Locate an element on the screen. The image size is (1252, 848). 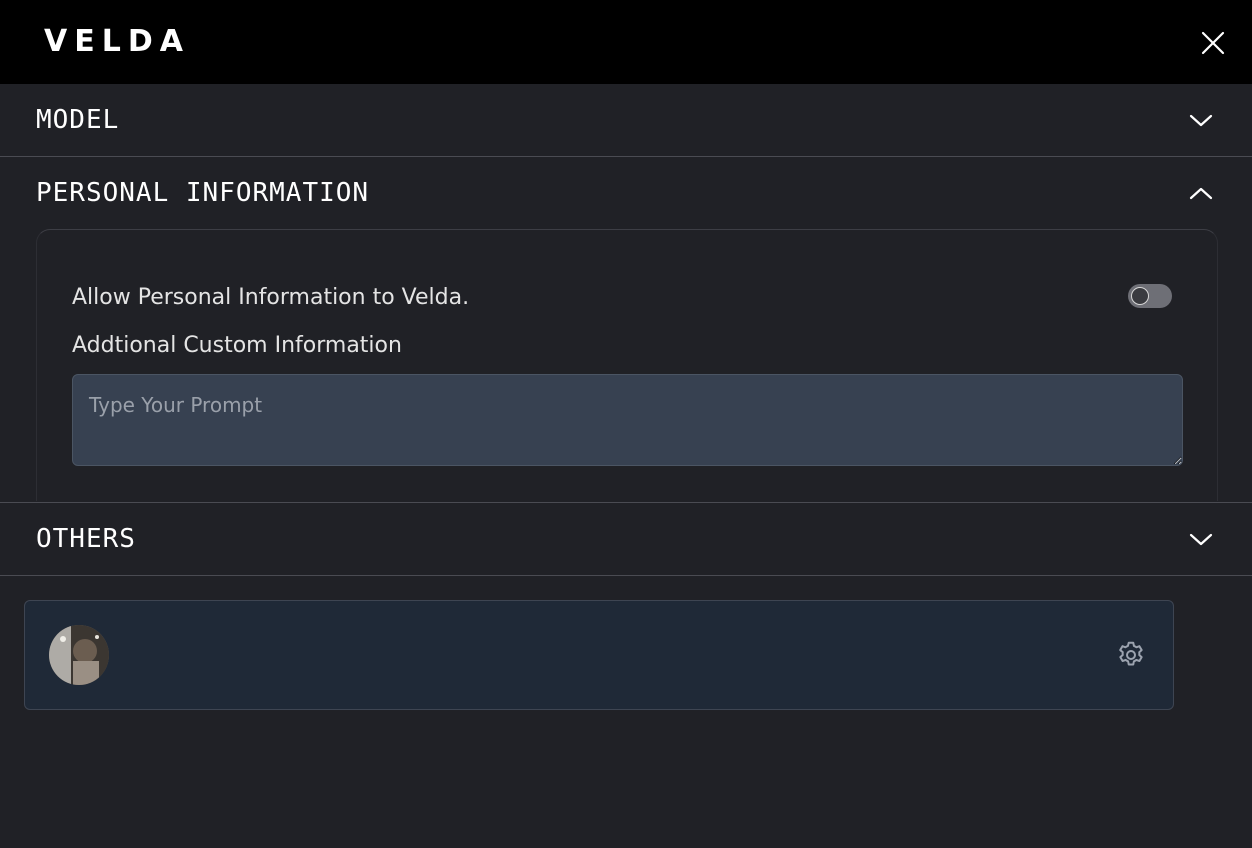
toggle-knob is located at coordinates (1140, 296).